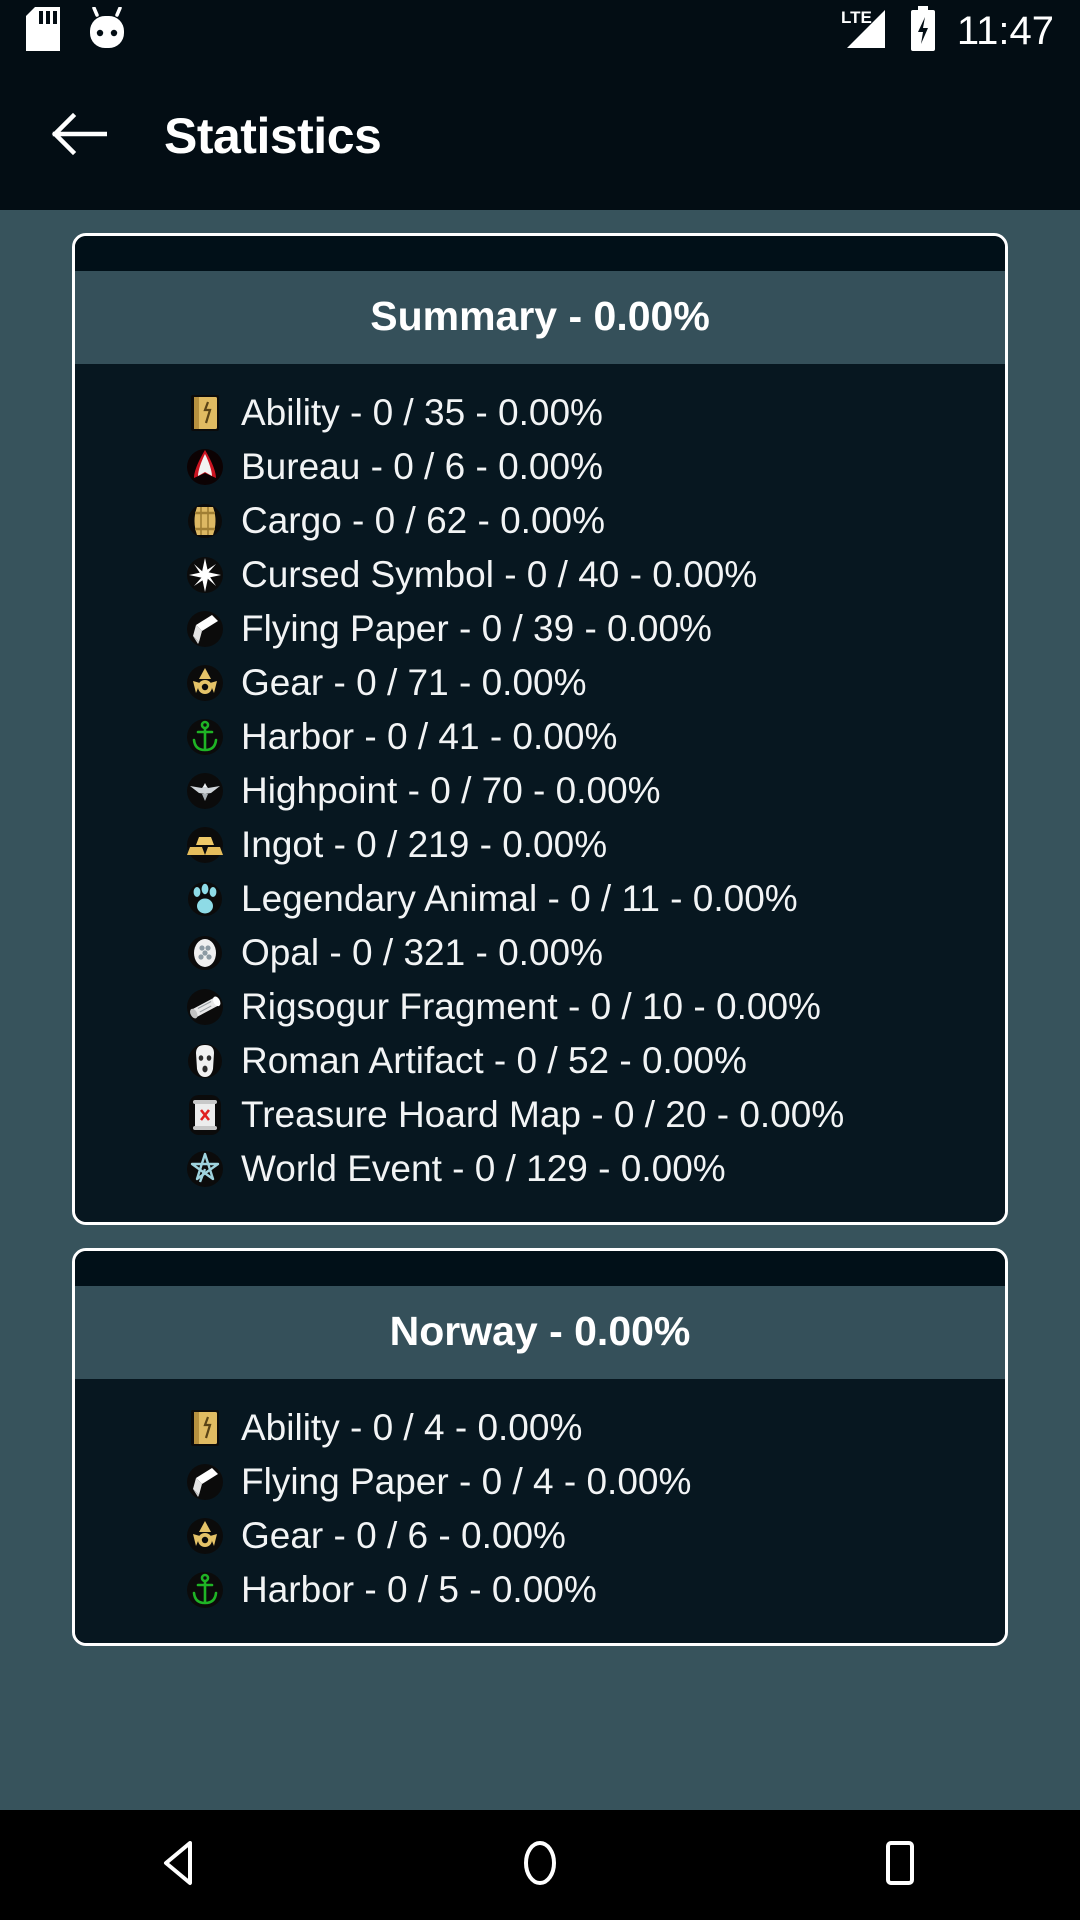 This screenshot has height=1920, width=1080. What do you see at coordinates (540, 31) in the screenshot?
I see `status-bar: LTE 11:47` at bounding box center [540, 31].